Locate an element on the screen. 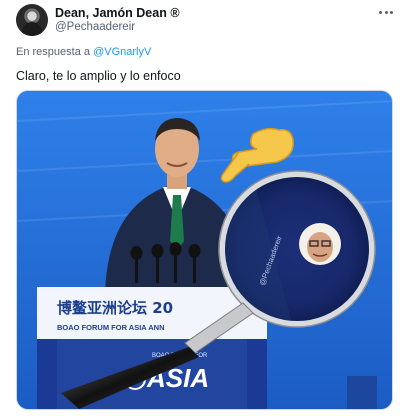 This screenshot has width=403, height=416. reply-prefix: En respuesta a is located at coordinates (55, 52).